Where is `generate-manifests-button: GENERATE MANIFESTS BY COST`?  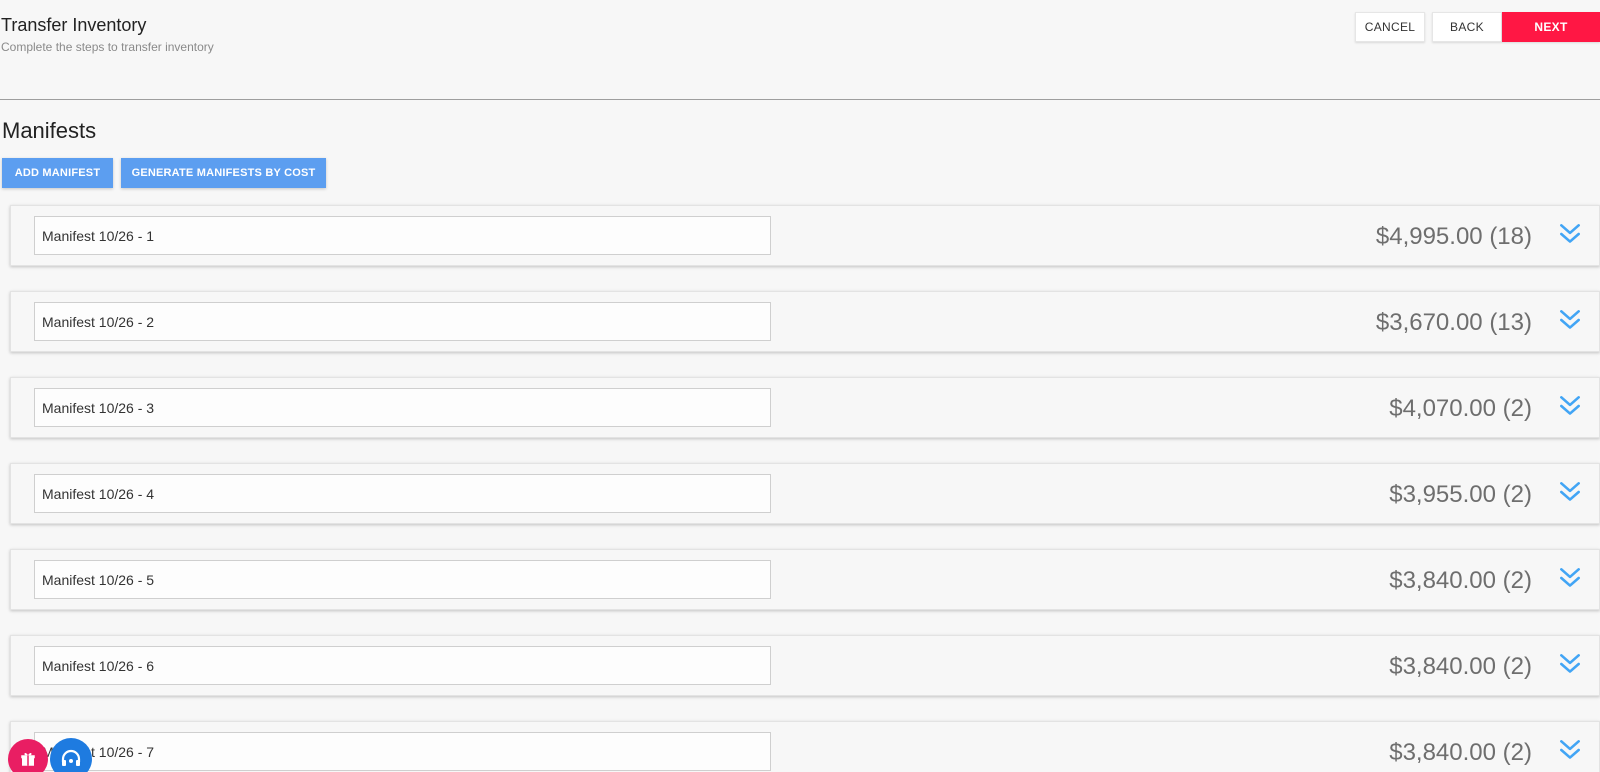
generate-manifests-button: GENERATE MANIFESTS BY COST is located at coordinates (223, 173).